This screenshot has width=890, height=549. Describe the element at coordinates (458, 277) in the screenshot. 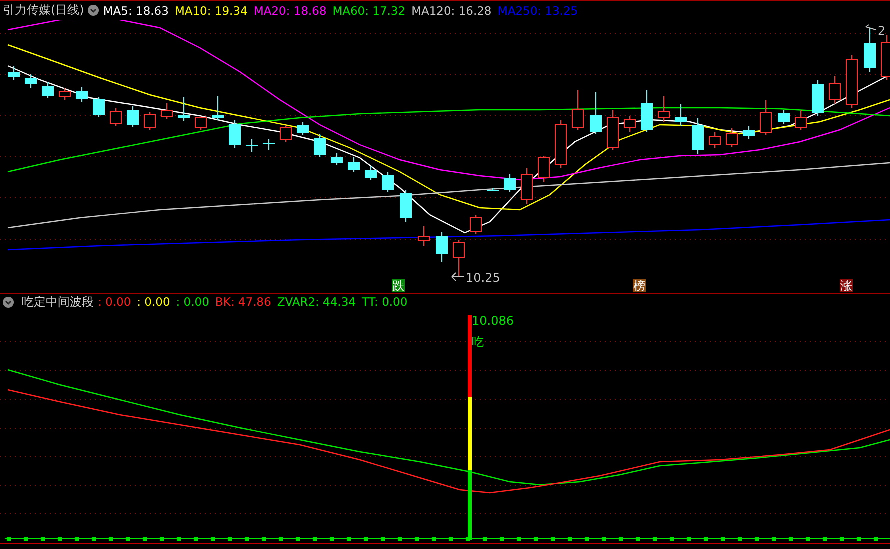

I see `low-price-arrow` at that location.